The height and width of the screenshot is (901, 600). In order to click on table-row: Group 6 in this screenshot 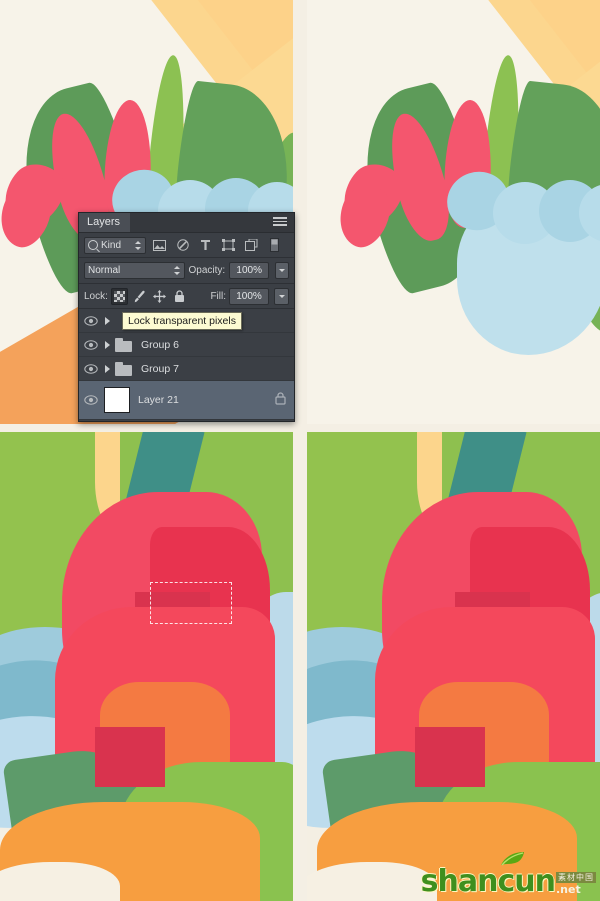, I will do `click(186, 345)`.